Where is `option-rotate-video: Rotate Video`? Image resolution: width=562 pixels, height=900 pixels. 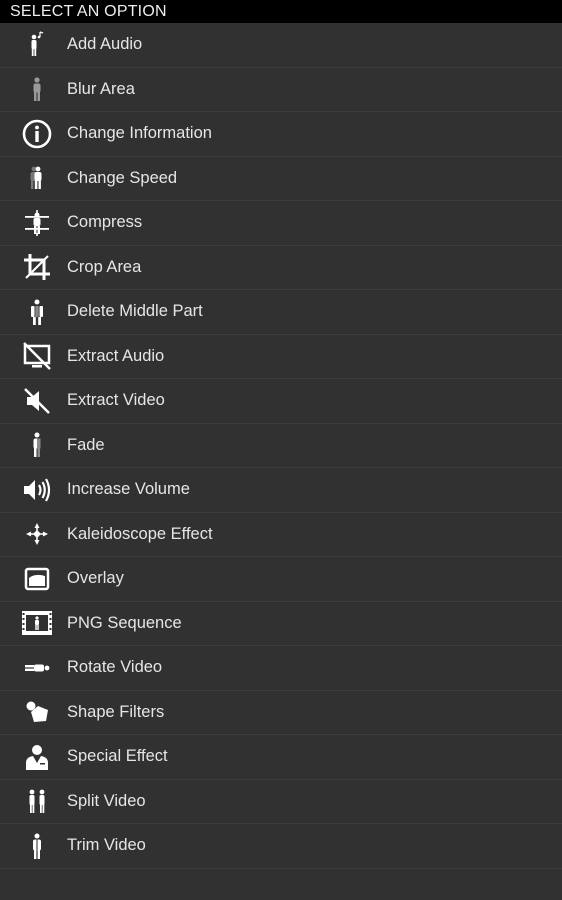
option-rotate-video: Rotate Video is located at coordinates (281, 668).